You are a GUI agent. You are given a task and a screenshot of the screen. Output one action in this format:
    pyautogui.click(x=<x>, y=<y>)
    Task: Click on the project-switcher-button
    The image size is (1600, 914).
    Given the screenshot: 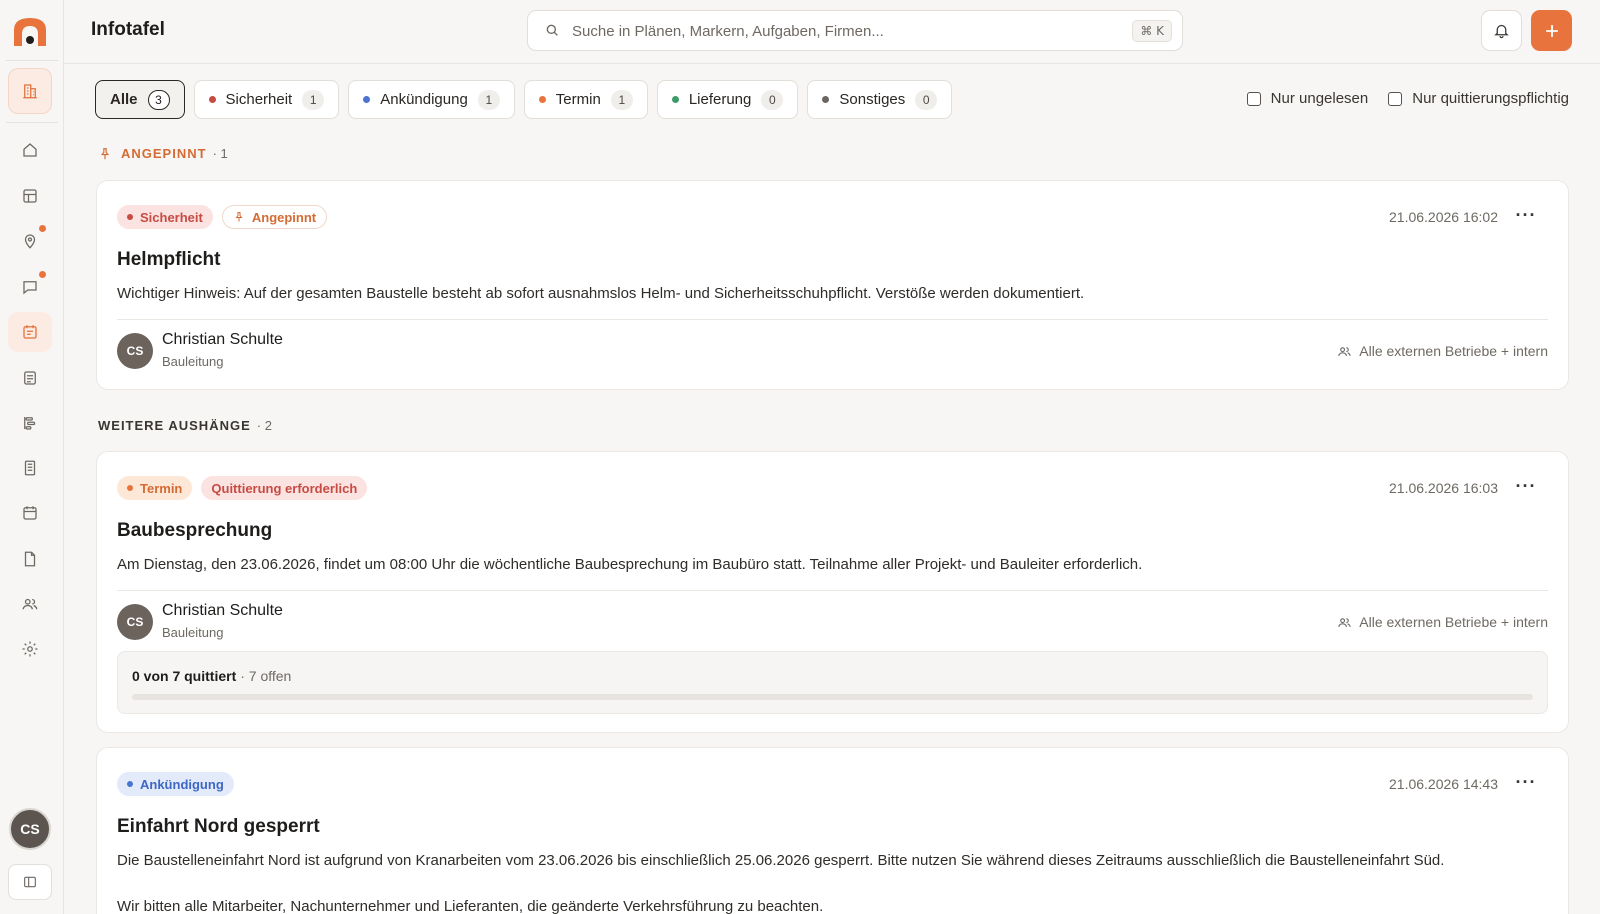 What is the action you would take?
    pyautogui.click(x=30, y=91)
    